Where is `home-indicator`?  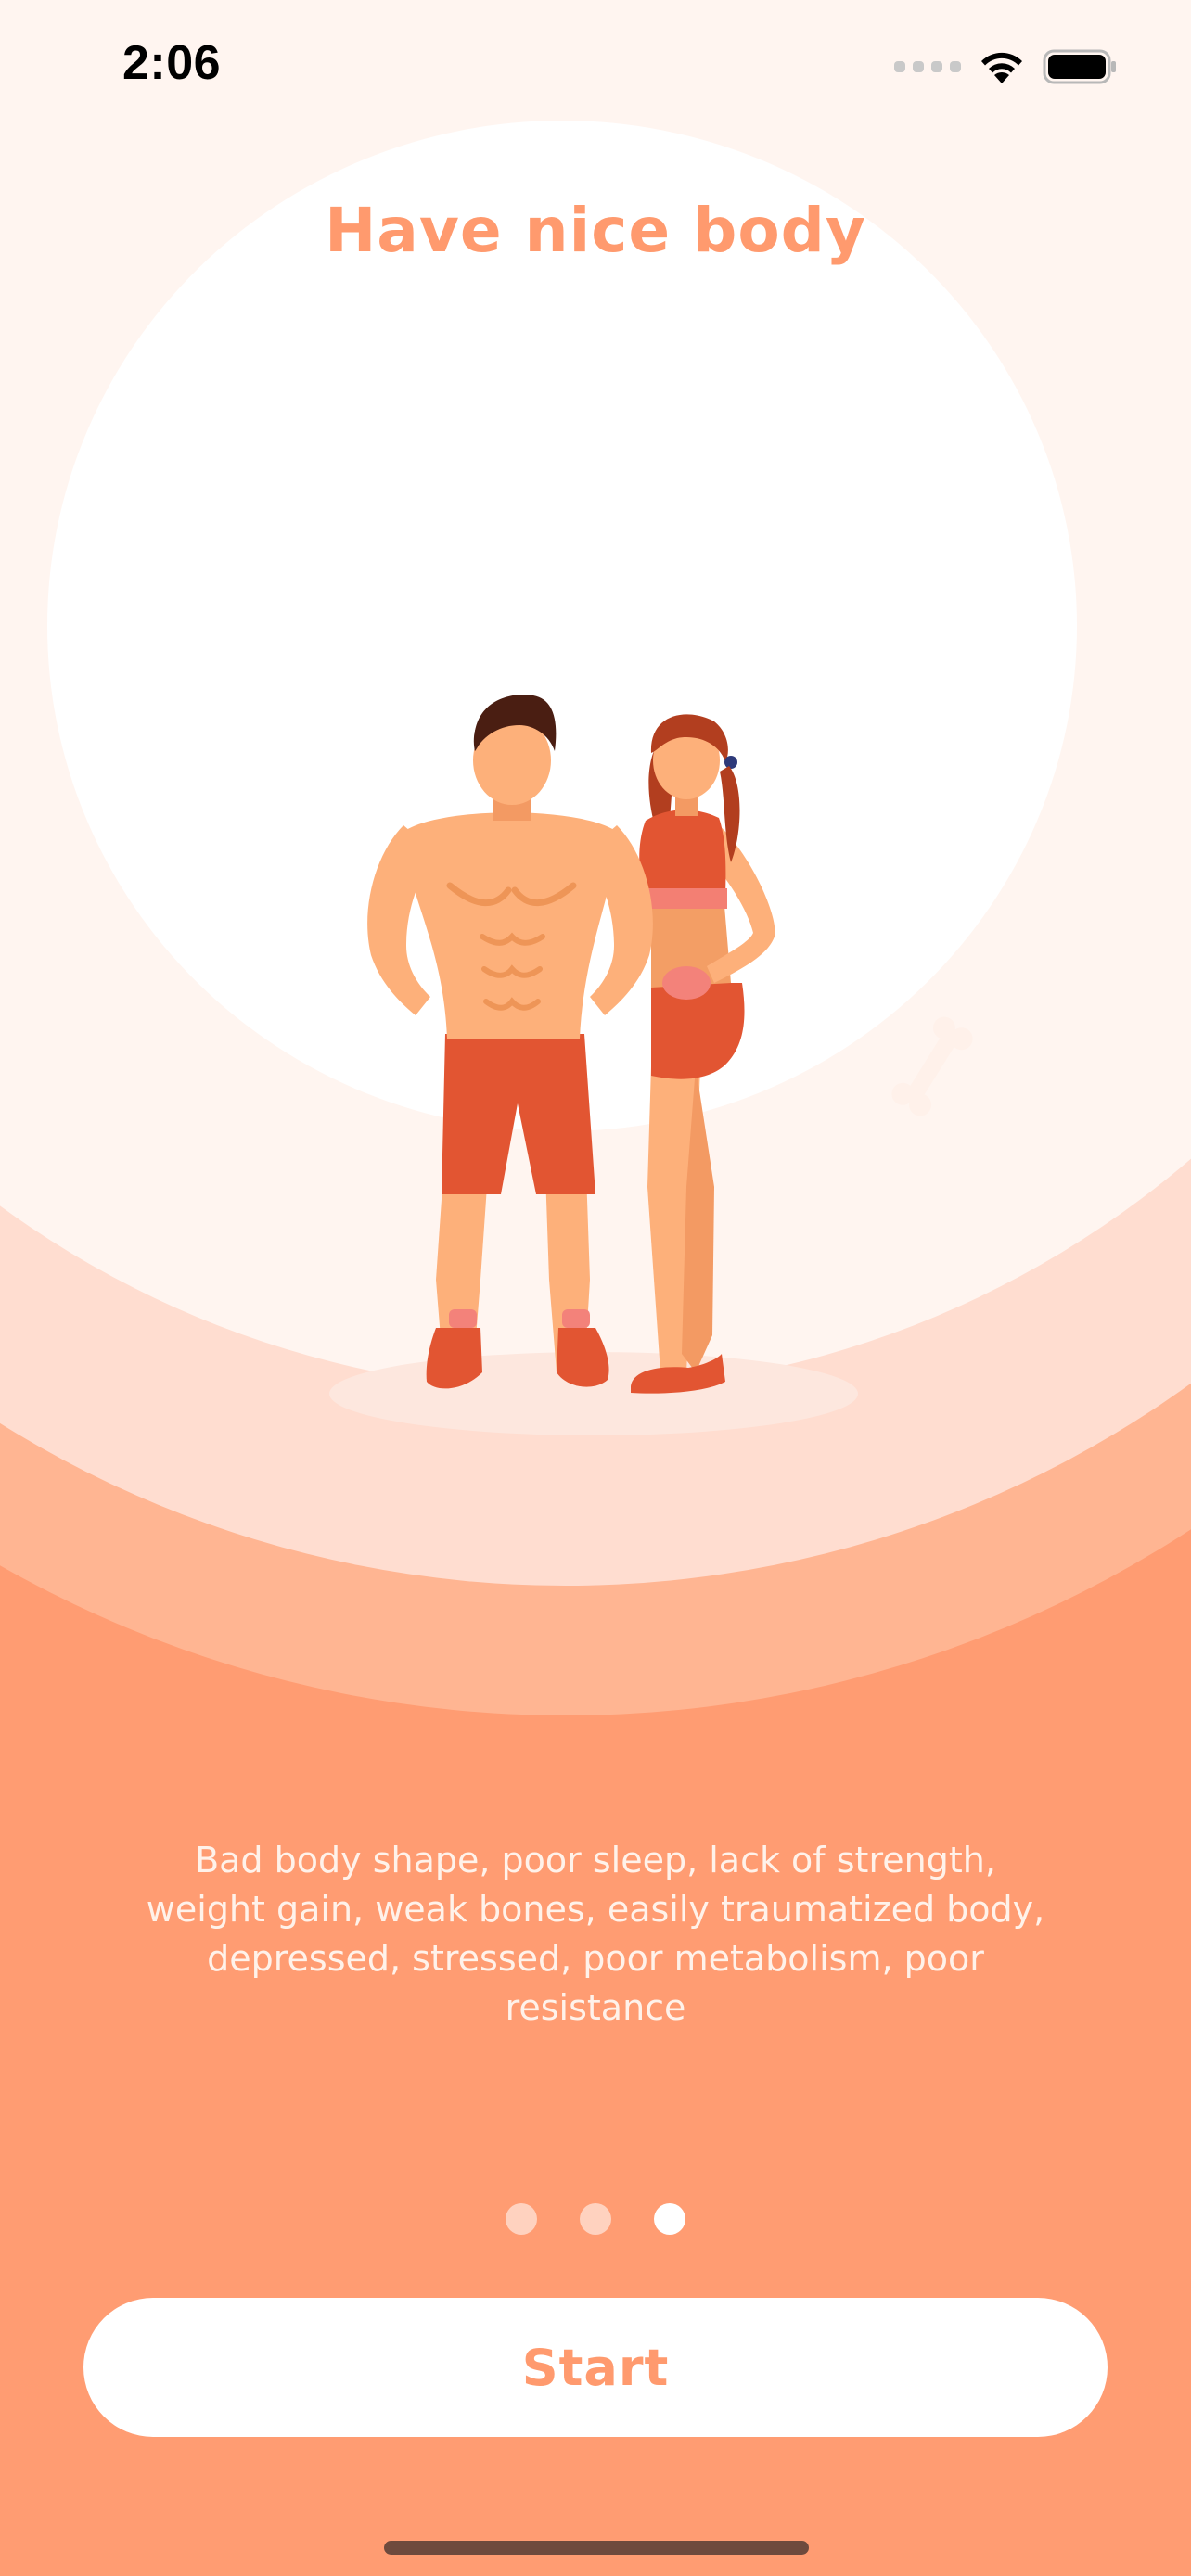
home-indicator is located at coordinates (597, 2548).